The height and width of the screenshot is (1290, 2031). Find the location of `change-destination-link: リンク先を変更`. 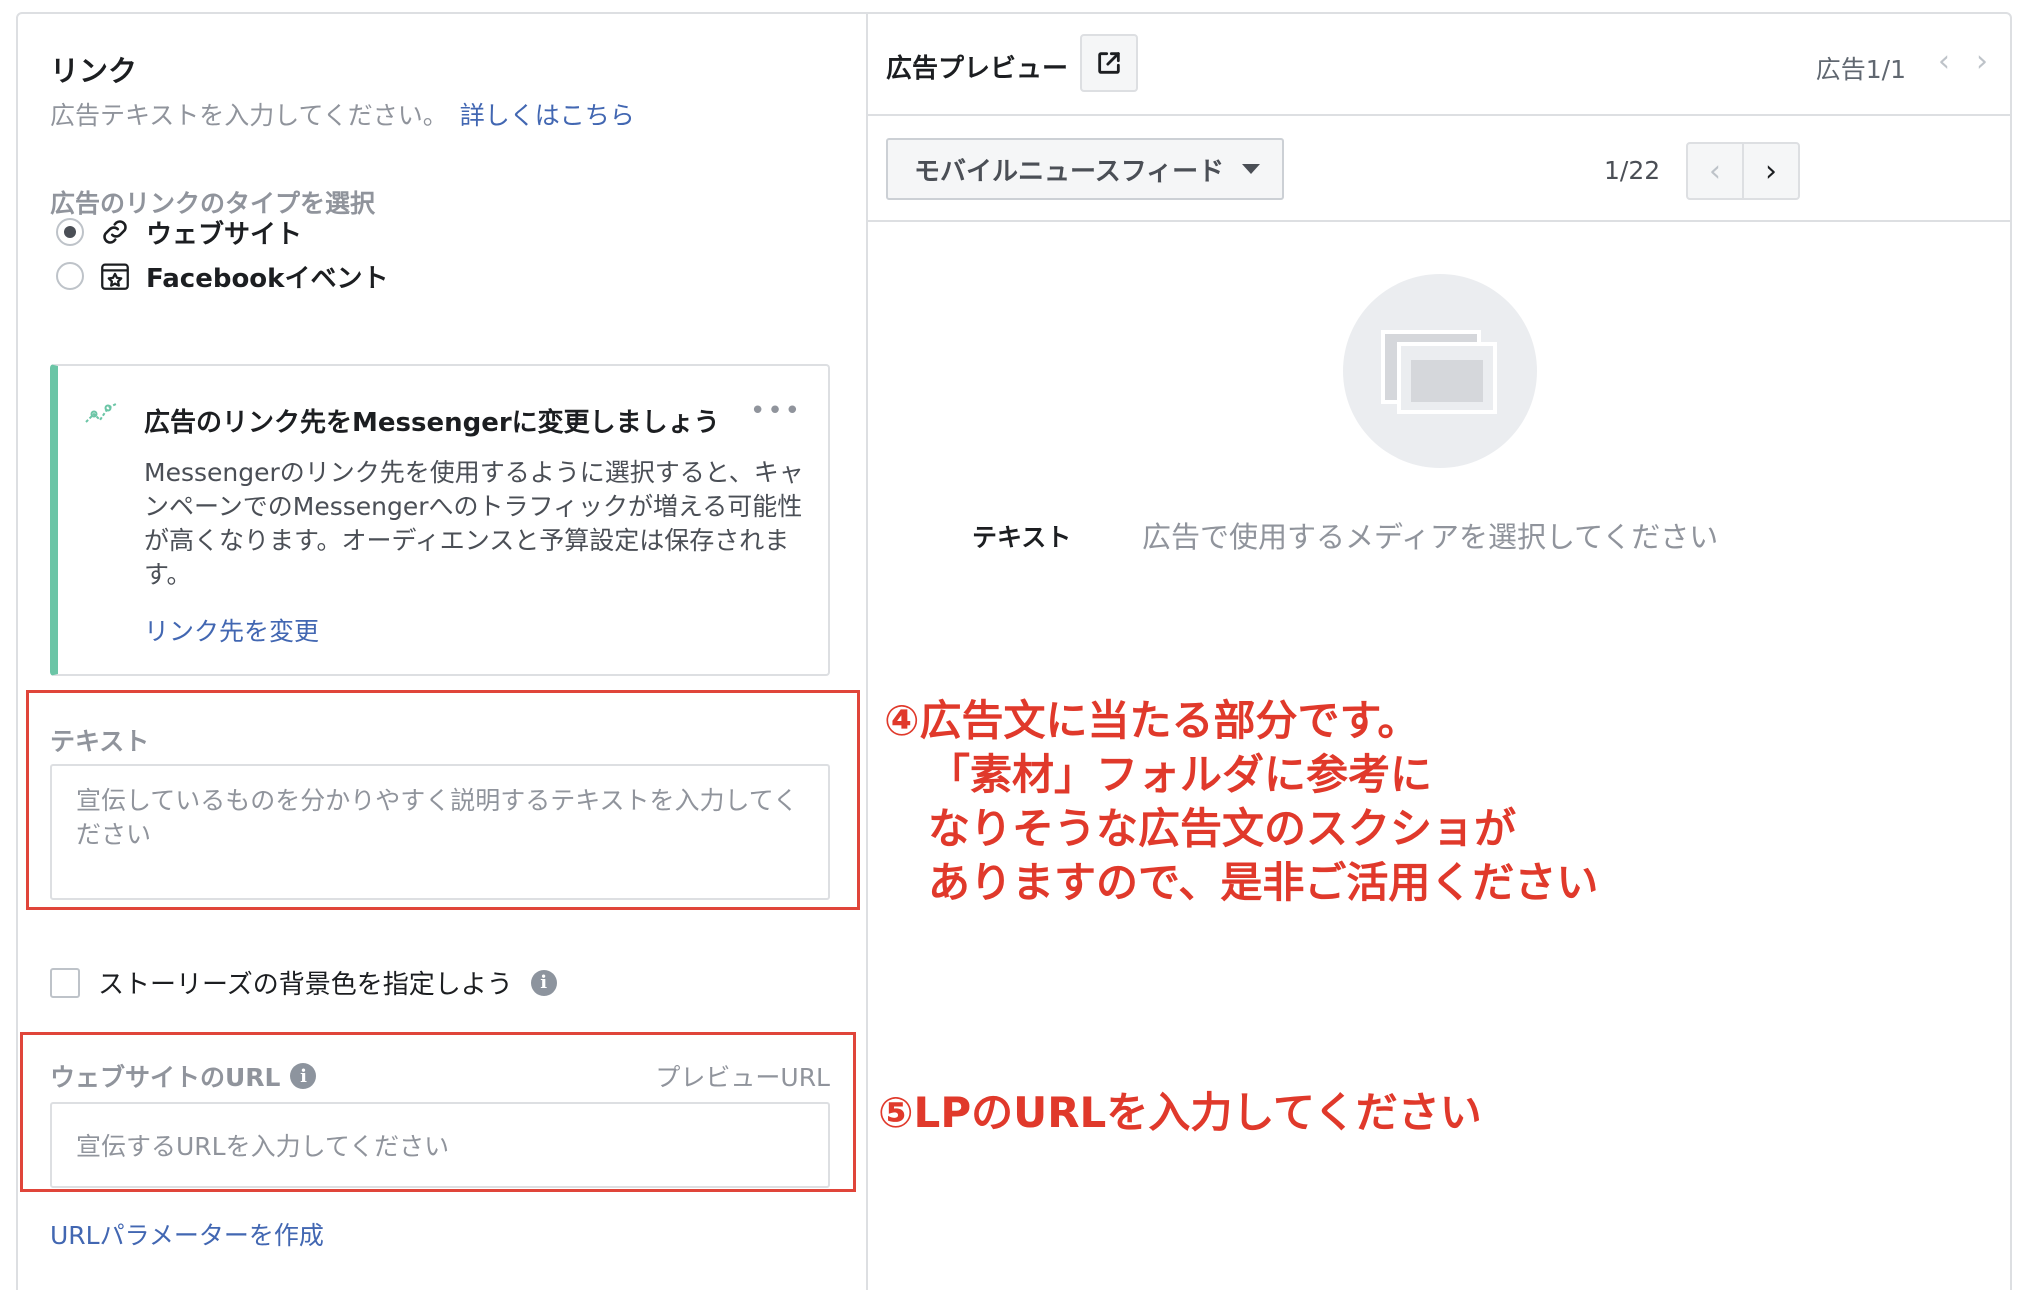

change-destination-link: リンク先を変更 is located at coordinates (231, 630).